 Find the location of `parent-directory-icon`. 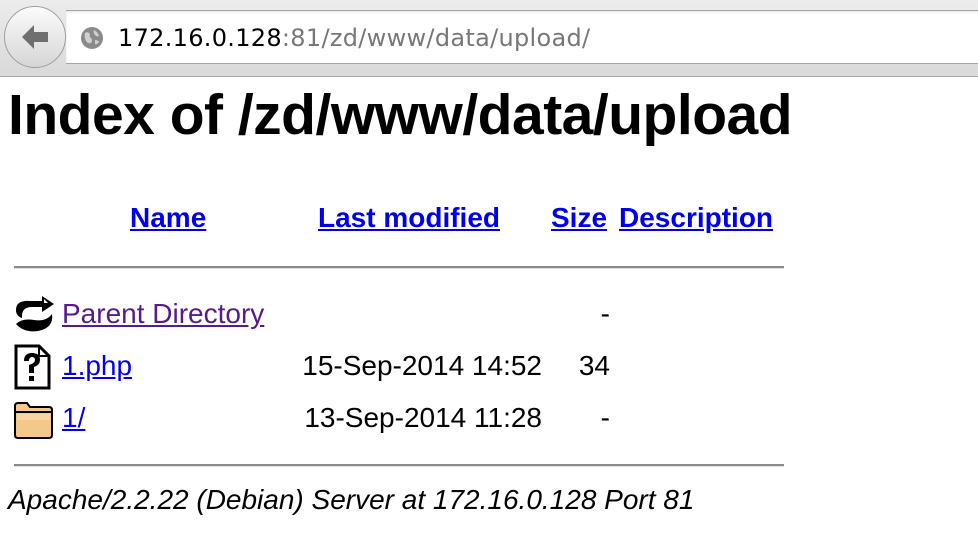

parent-directory-icon is located at coordinates (35, 314).